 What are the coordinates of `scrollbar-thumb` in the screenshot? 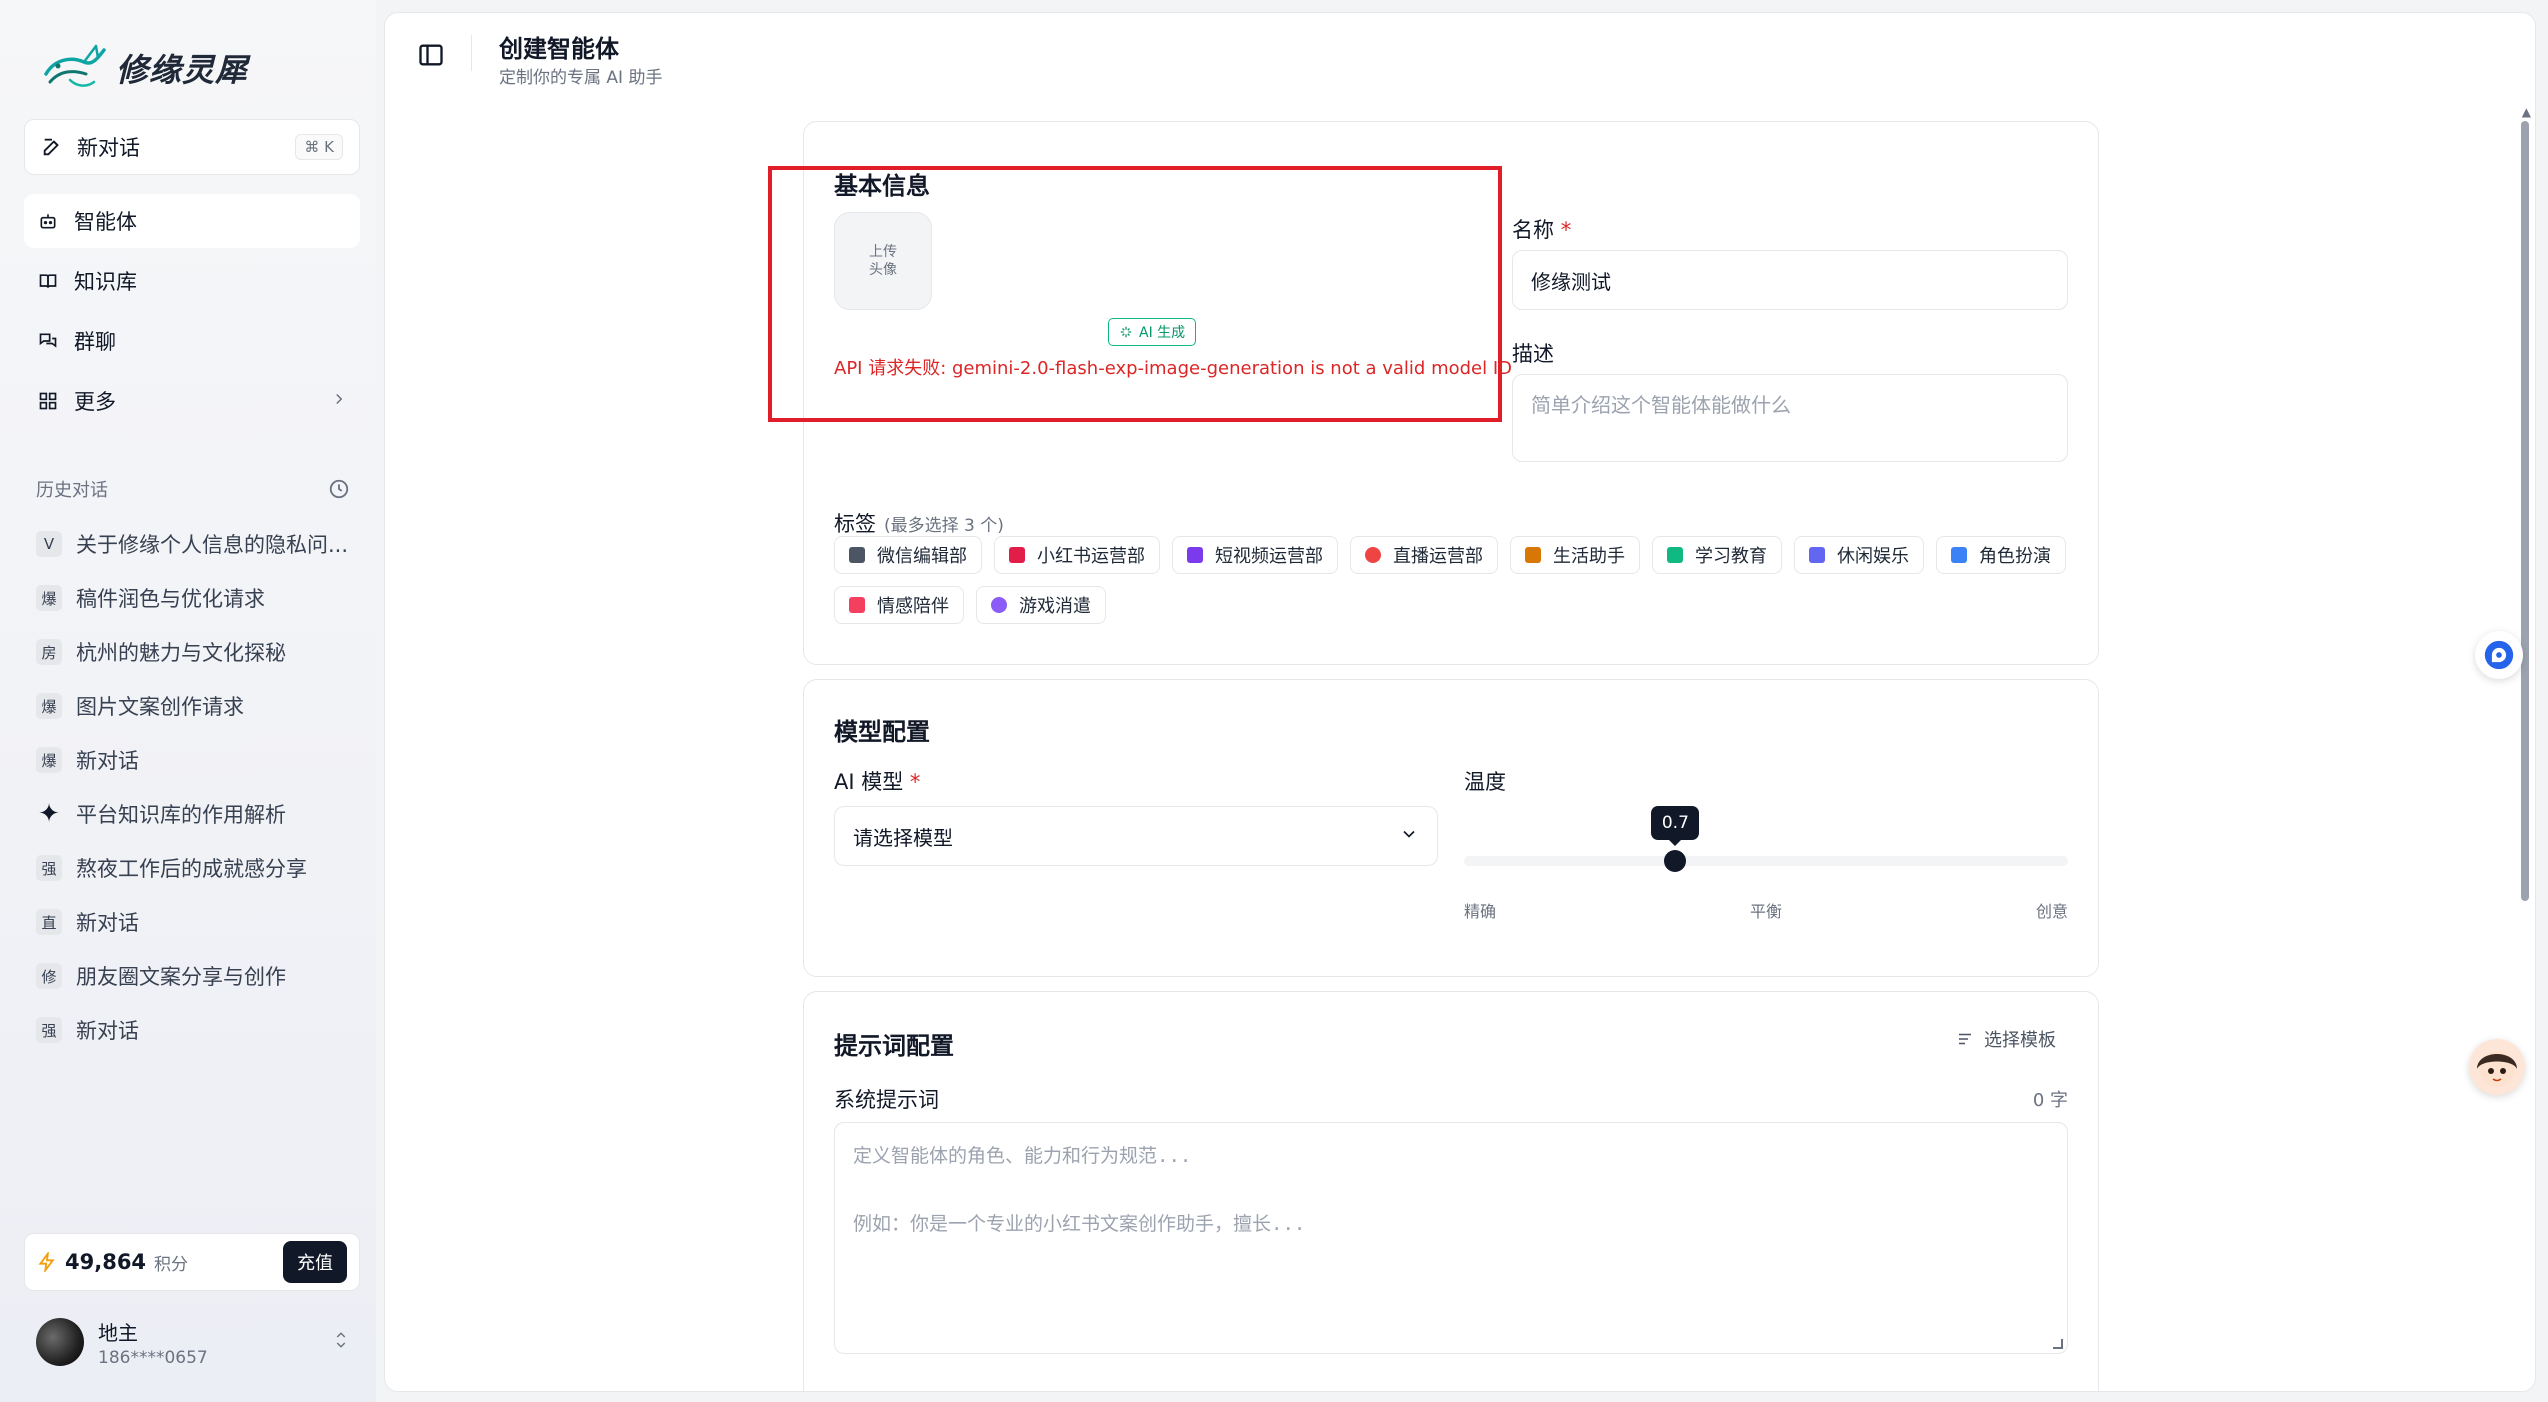 It's located at (2525, 511).